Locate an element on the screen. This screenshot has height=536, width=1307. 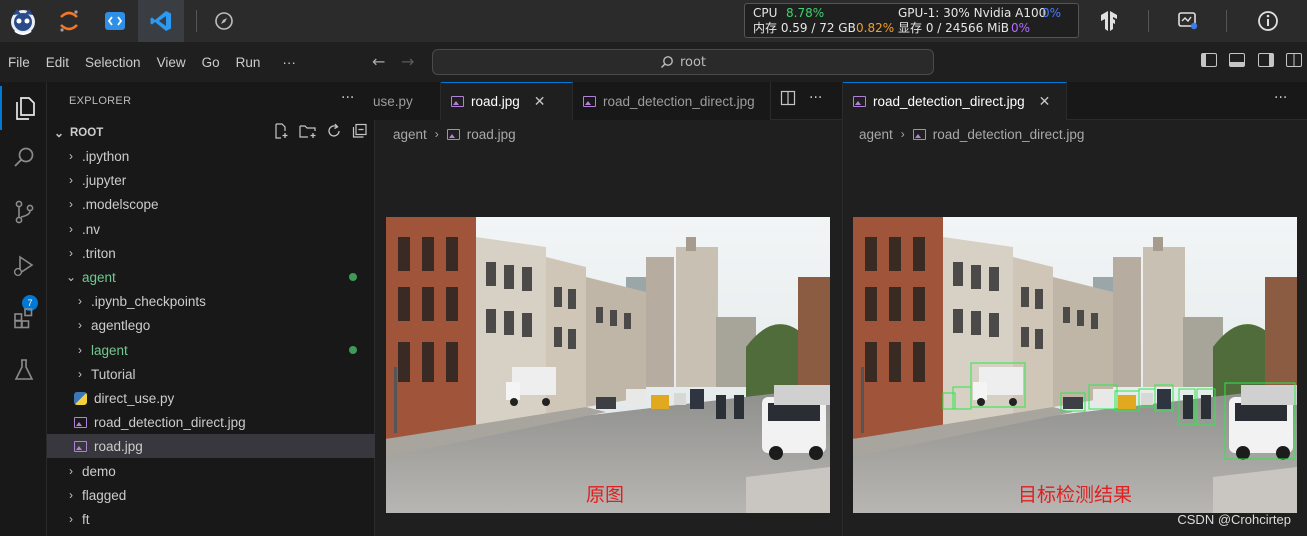
new-folder-icon is located at coordinates (308, 133).